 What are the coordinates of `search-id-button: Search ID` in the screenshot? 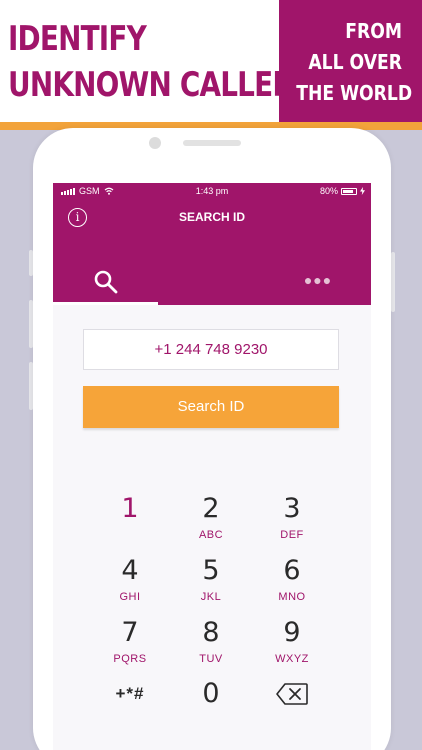 It's located at (211, 407).